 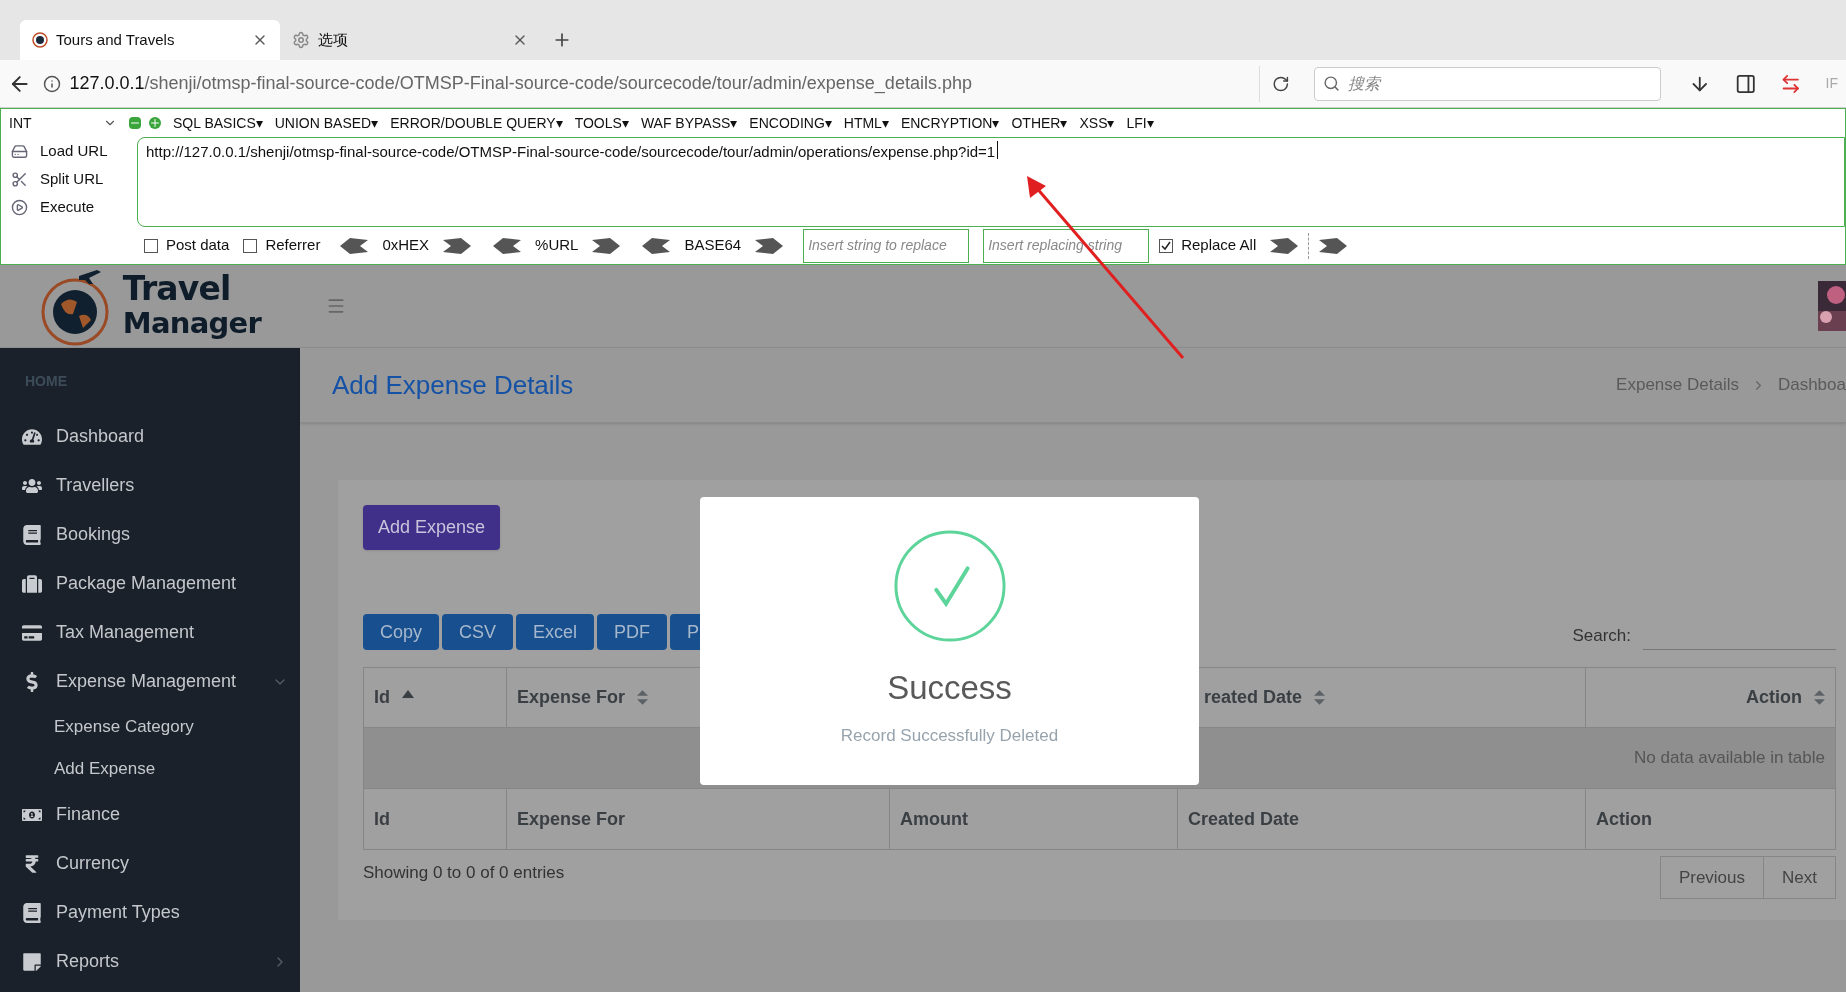 I want to click on search-icon, so click(x=1331, y=83).